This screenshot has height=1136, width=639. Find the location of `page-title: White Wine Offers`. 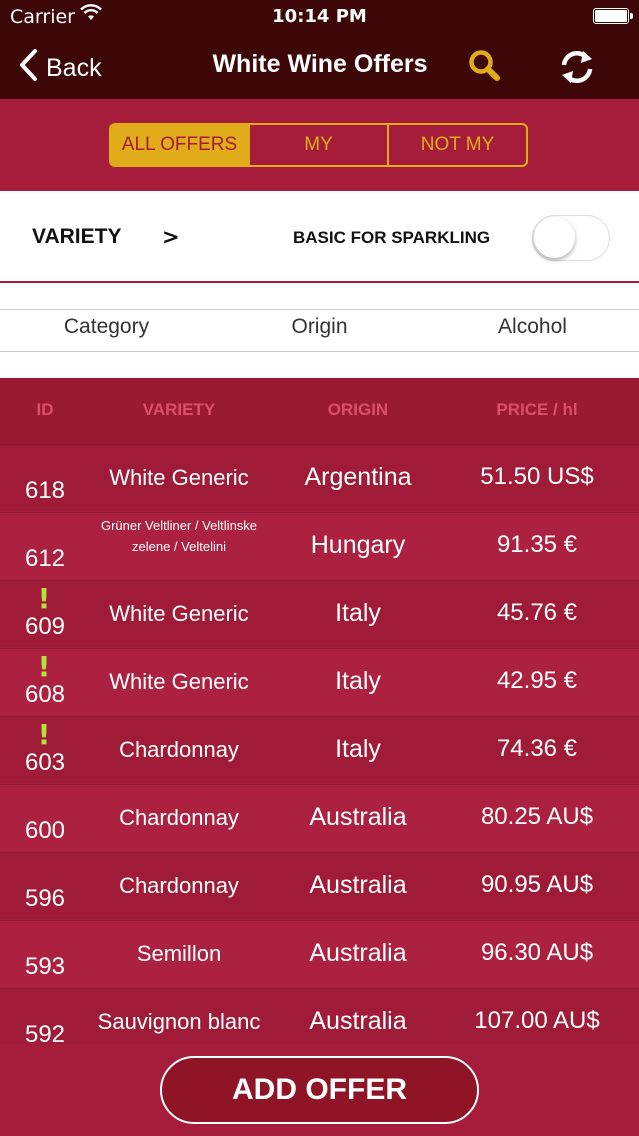

page-title: White Wine Offers is located at coordinates (320, 64).